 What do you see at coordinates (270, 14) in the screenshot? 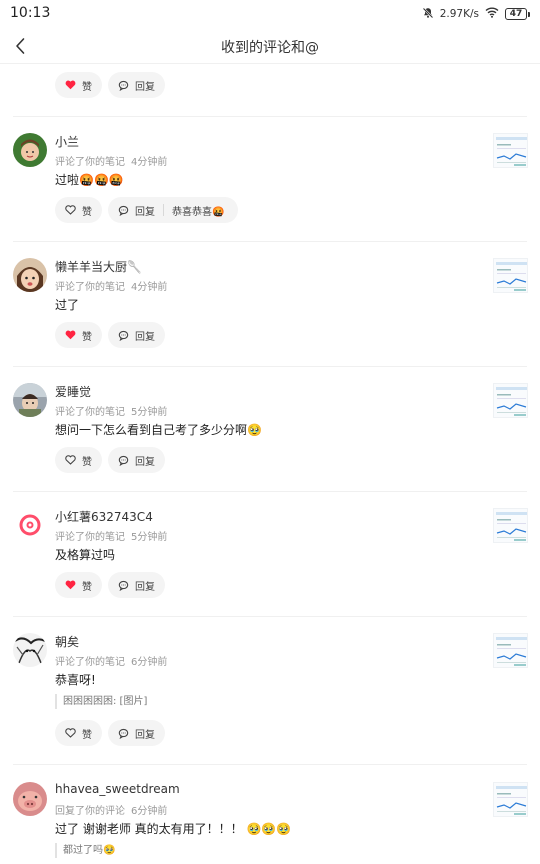
I see `status-bar: 10:13 2.97K/s 47` at bounding box center [270, 14].